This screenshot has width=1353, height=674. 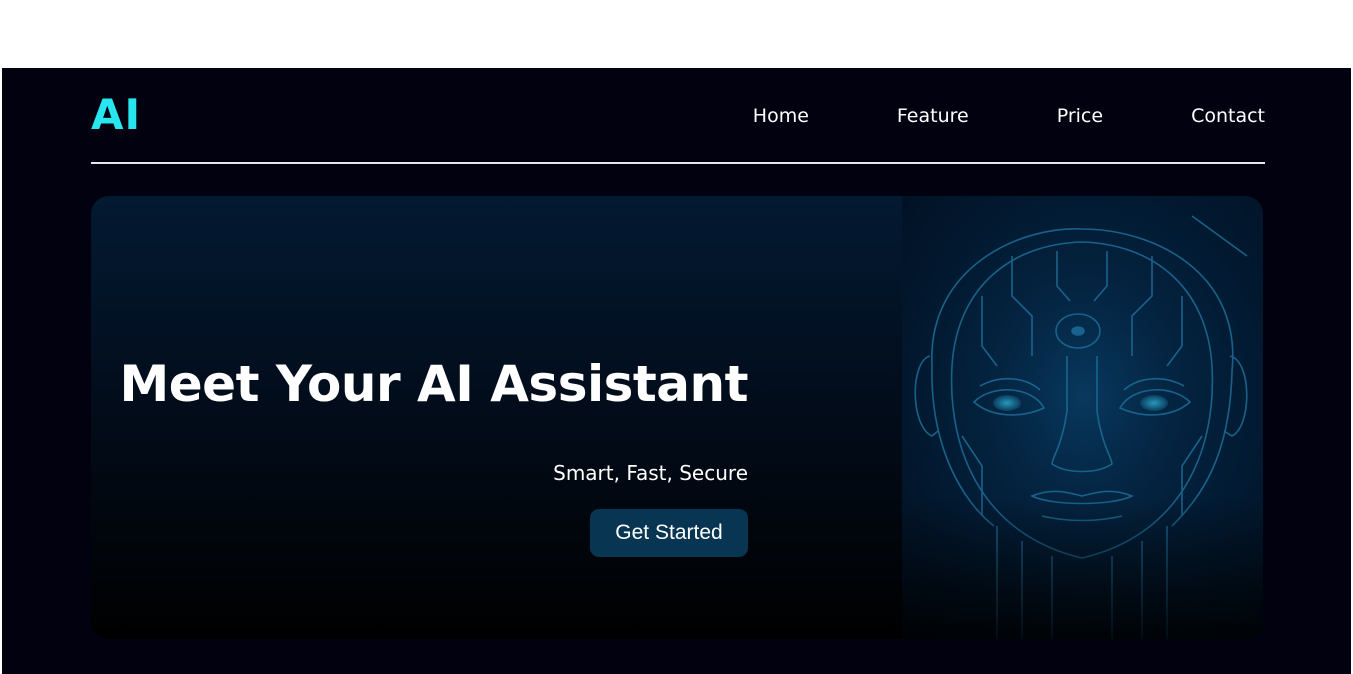 I want to click on get-started-button: Get Started, so click(x=669, y=533).